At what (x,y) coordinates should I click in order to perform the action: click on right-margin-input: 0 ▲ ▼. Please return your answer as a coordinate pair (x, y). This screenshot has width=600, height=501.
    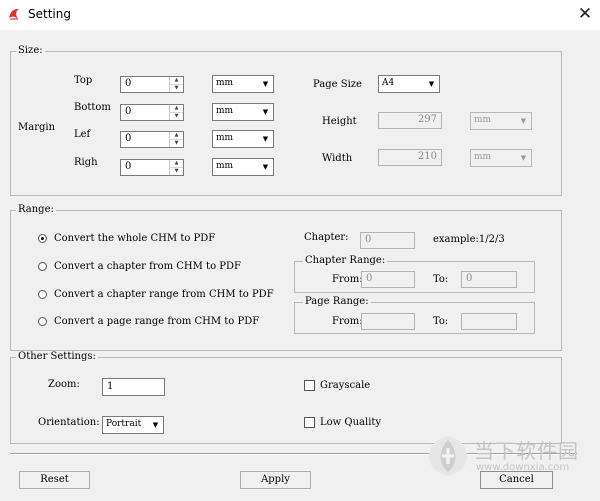
    Looking at the image, I should click on (152, 167).